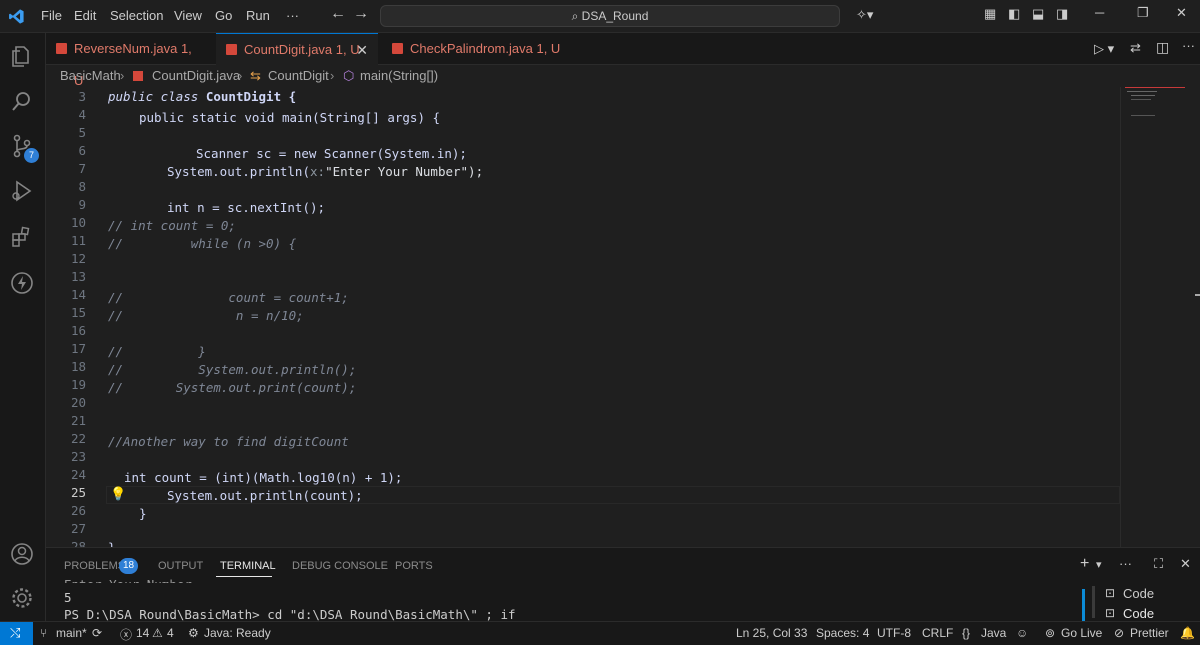  I want to click on sync-icon: ⟳, so click(97, 633).